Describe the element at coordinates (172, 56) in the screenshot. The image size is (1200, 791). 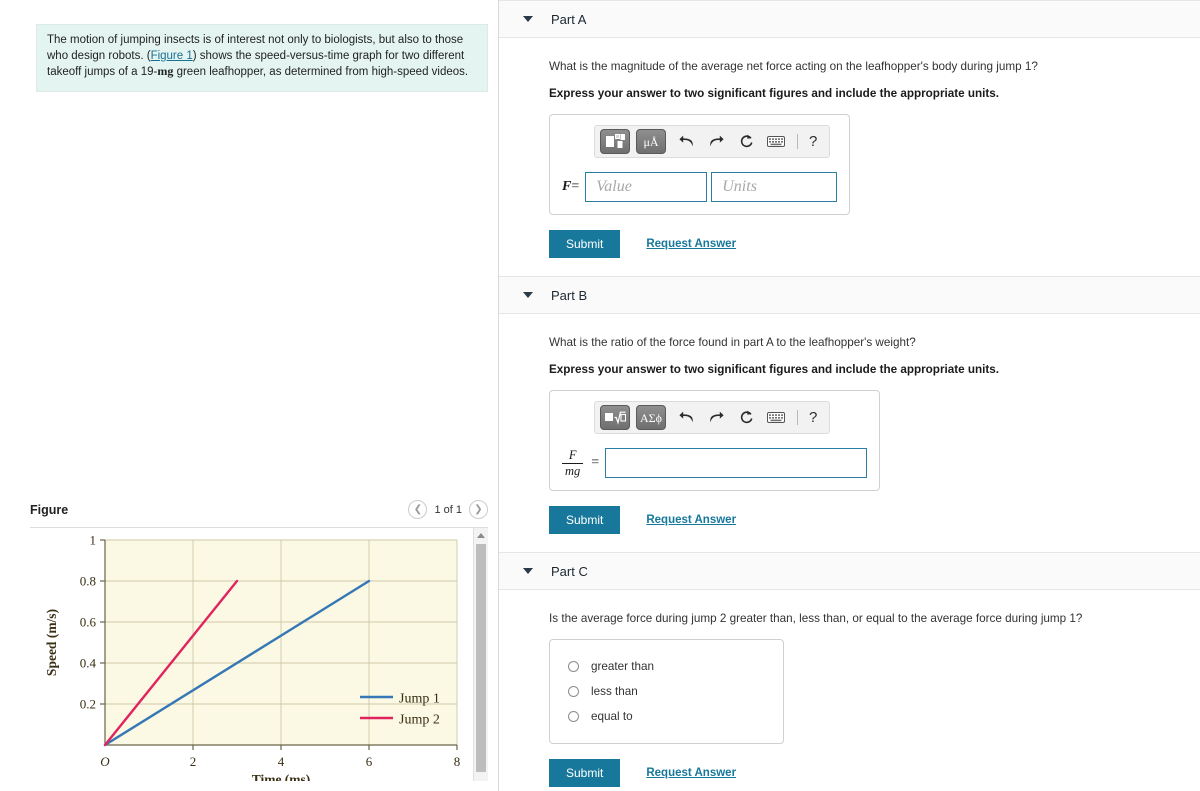
I see `figure-1-link: Figure 1` at that location.